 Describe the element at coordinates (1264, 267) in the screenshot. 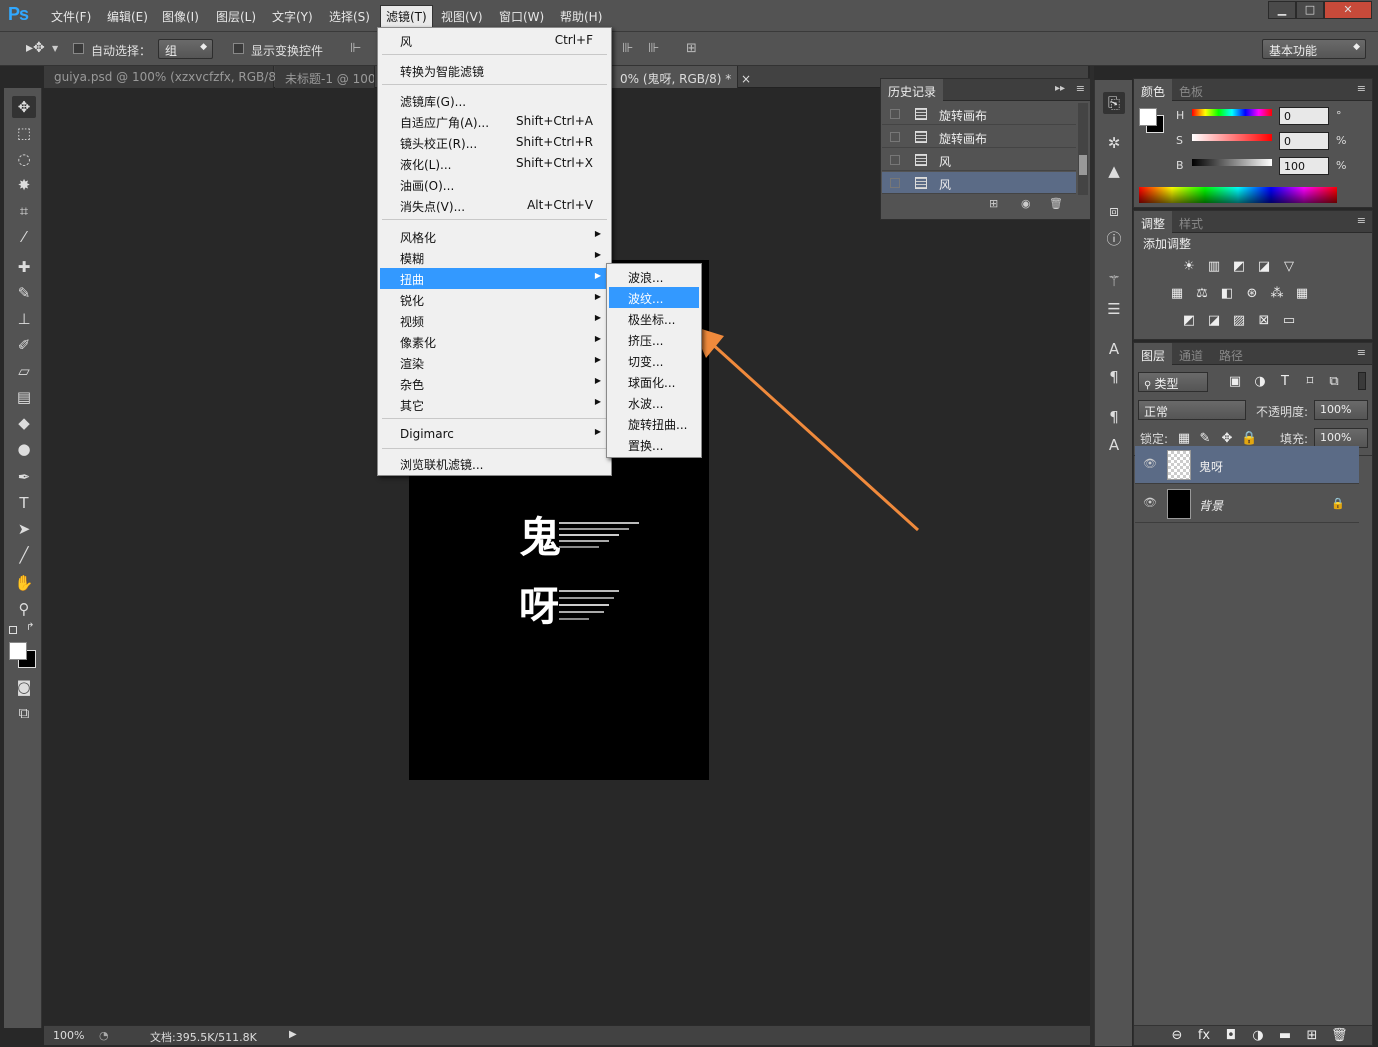

I see `exposure-icon: ◪` at that location.